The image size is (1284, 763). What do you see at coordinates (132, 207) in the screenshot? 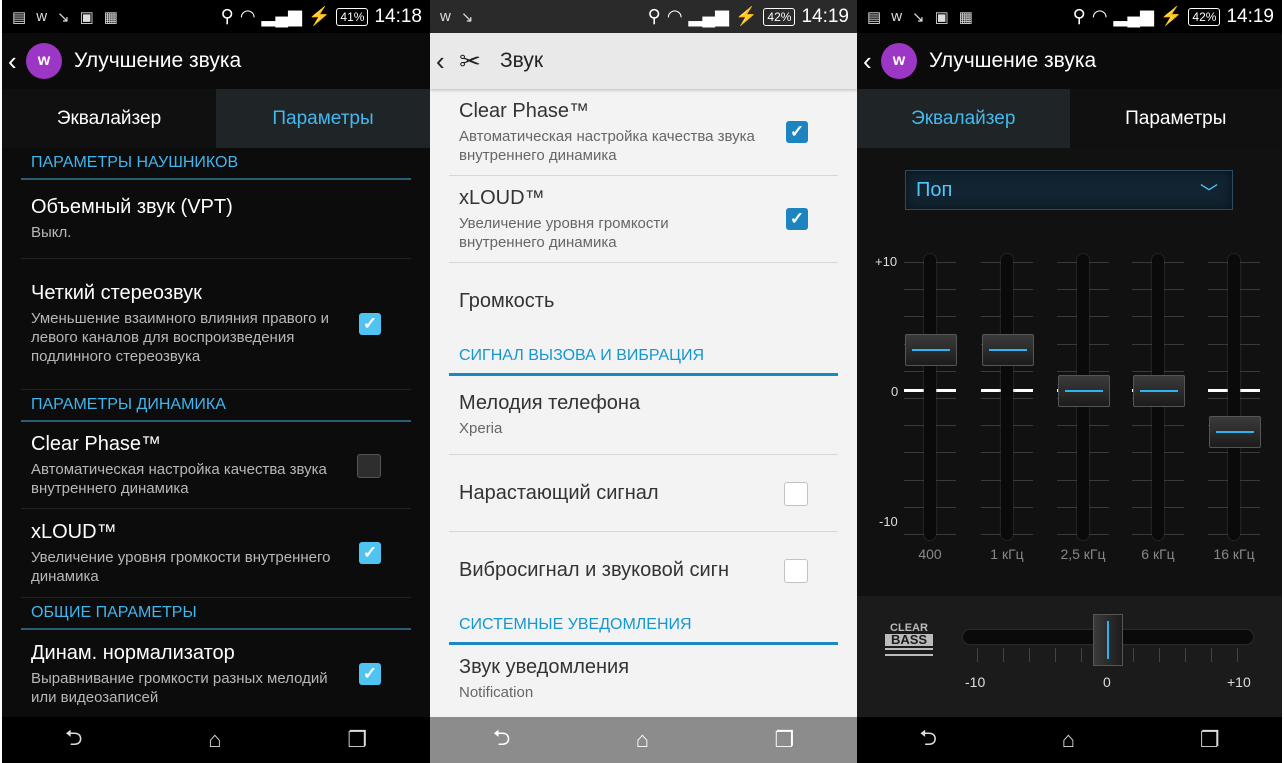
I see `setting-title: Объемный звук (VPT)` at bounding box center [132, 207].